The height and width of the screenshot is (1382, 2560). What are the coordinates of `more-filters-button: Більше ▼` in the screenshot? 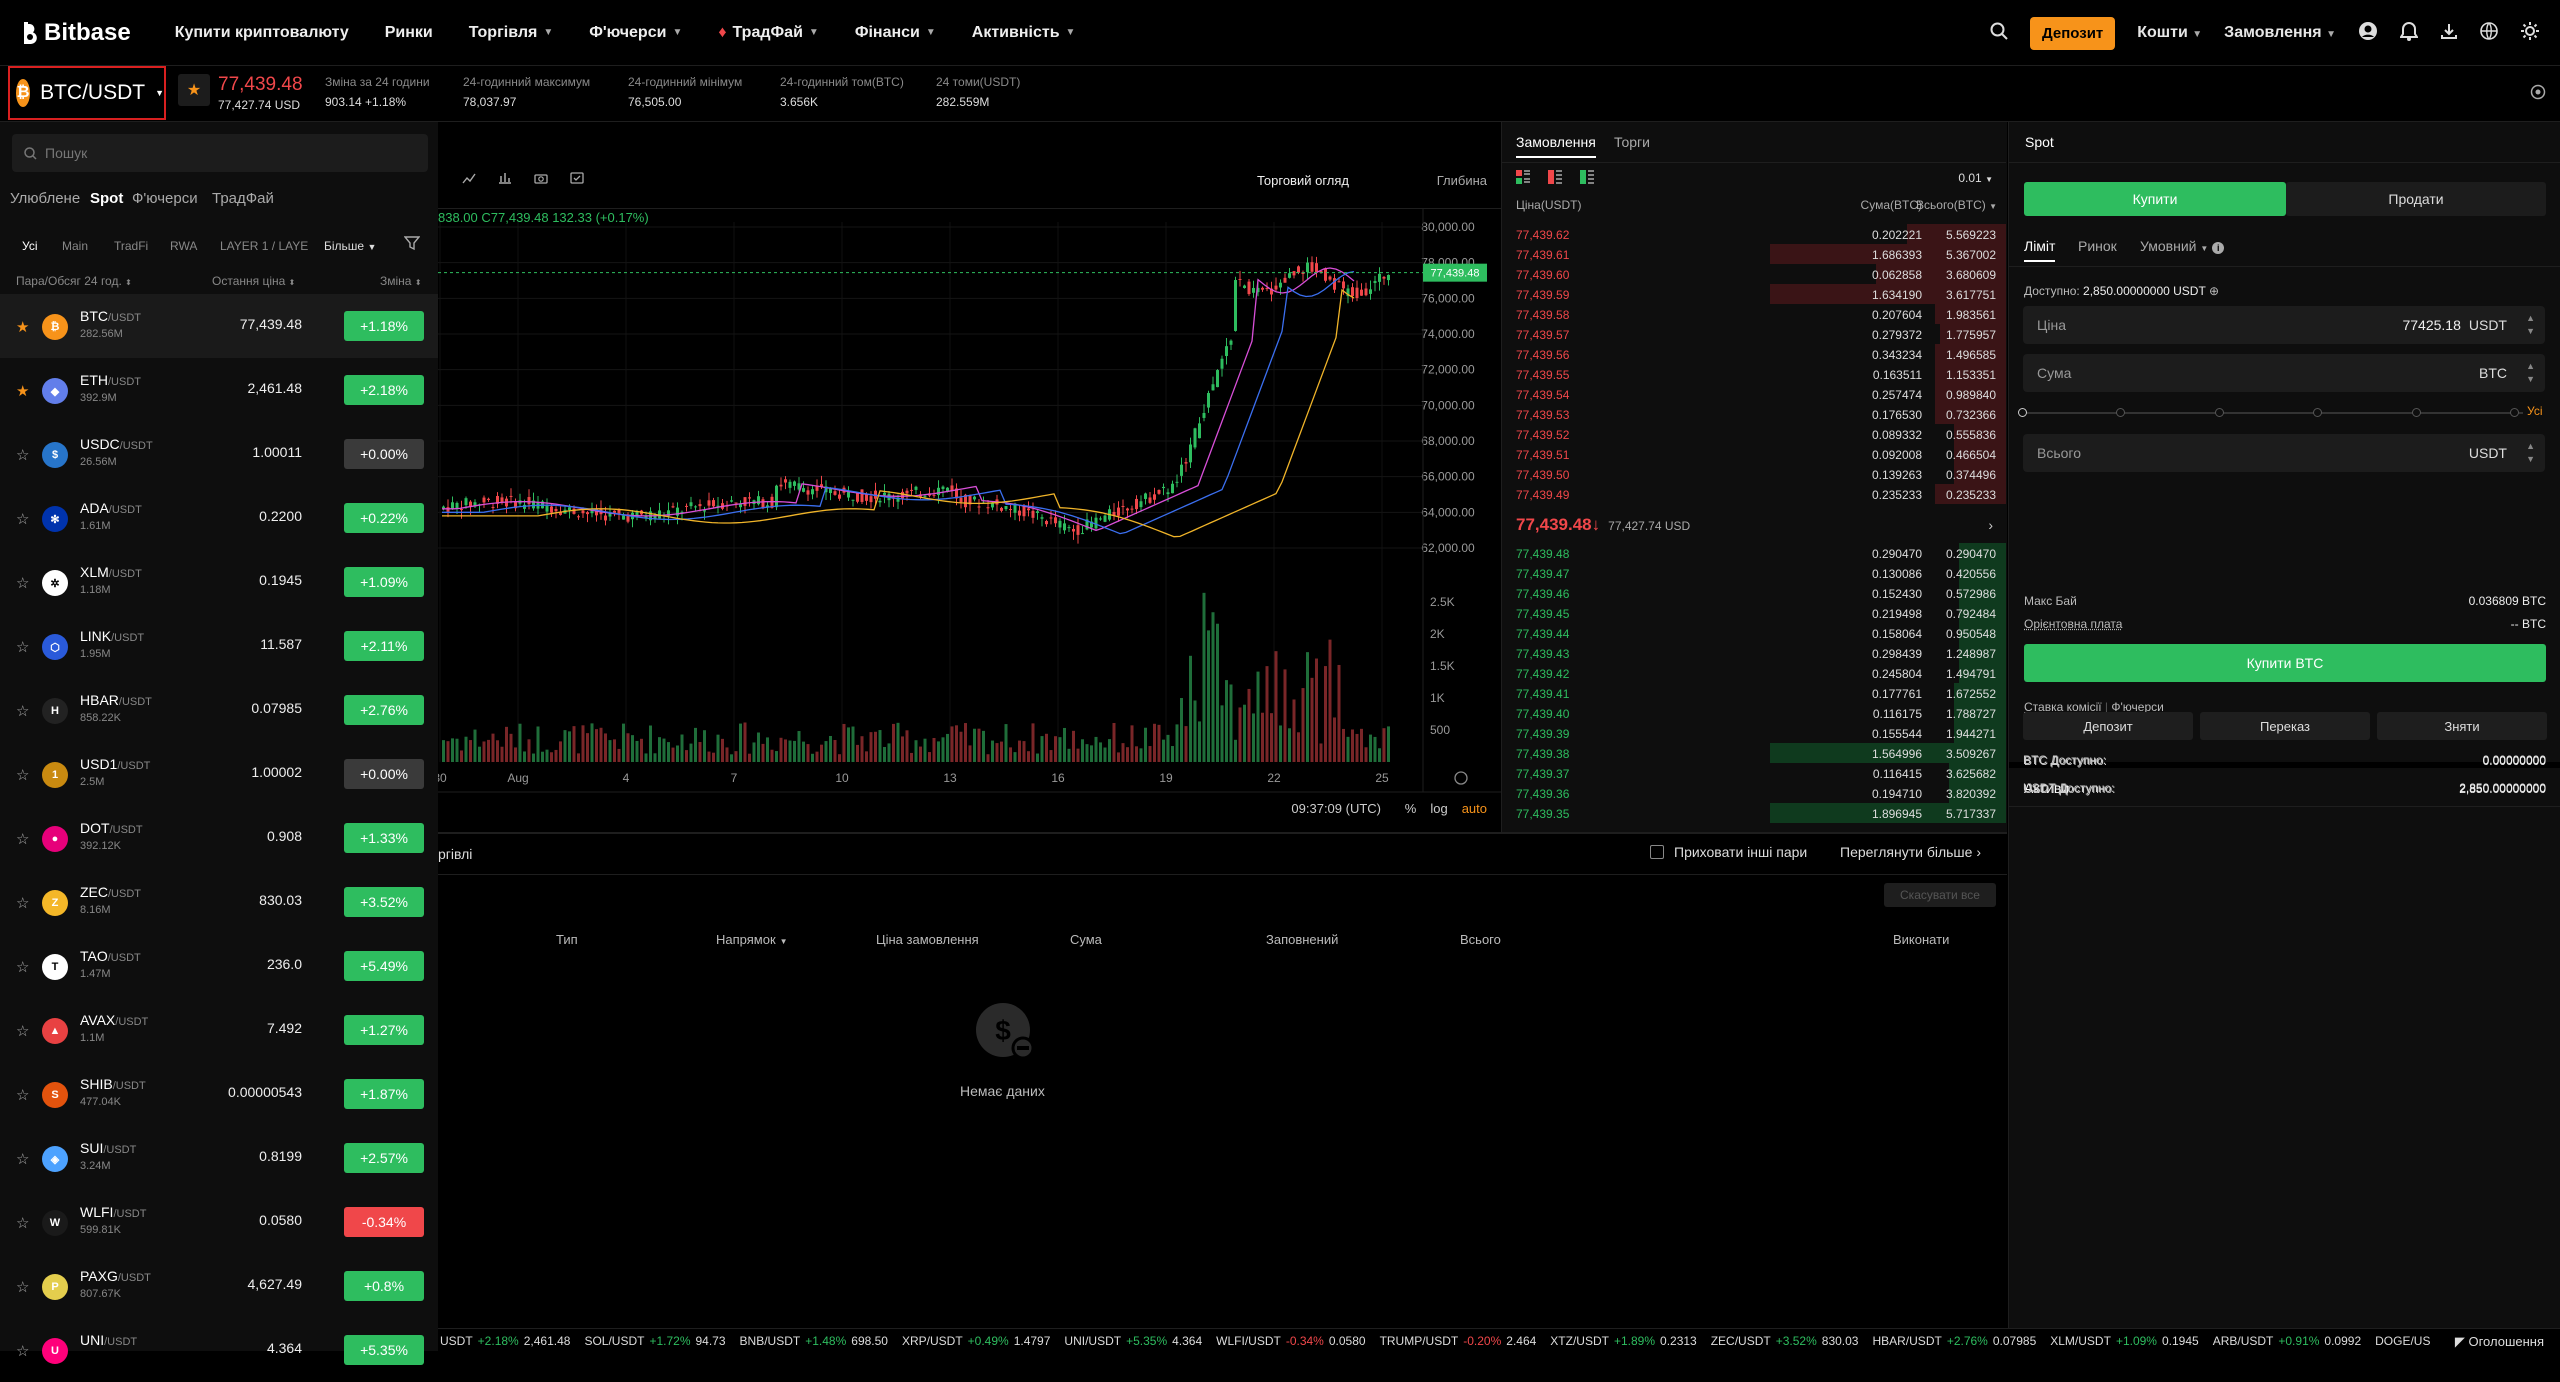 It's located at (350, 246).